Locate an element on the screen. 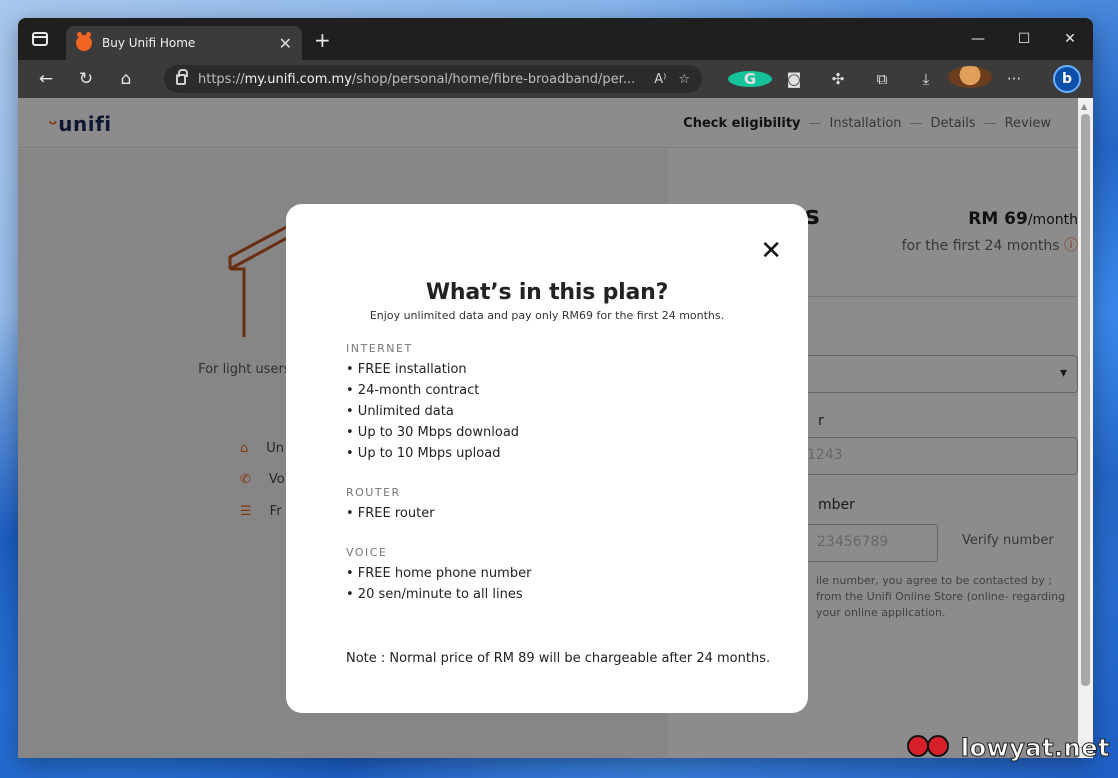 This screenshot has height=778, width=1118. bing-icon: b is located at coordinates (1067, 79).